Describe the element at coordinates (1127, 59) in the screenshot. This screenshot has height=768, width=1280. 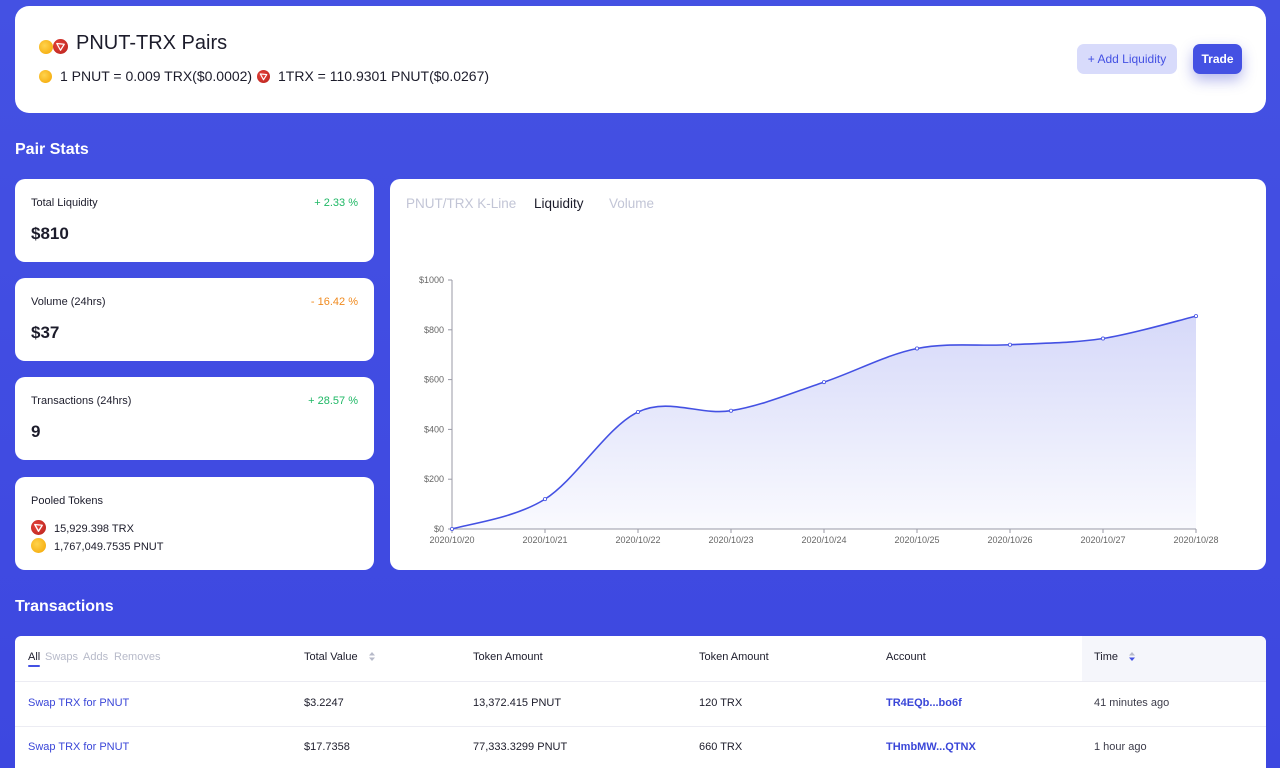
I see `add-liquidity-button: + Add Liquidity` at that location.